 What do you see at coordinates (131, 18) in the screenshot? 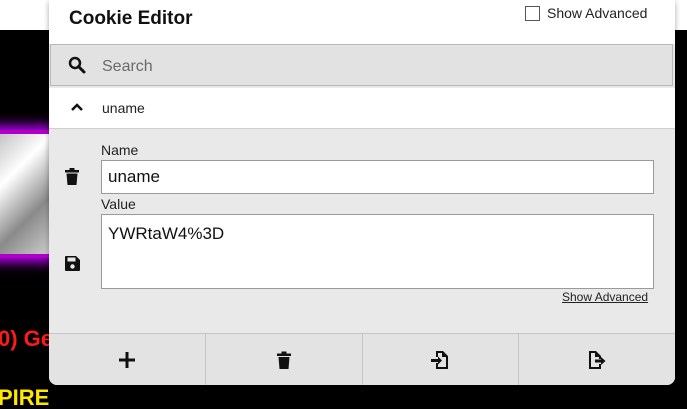
I see `popup-title: Cookie Editor` at bounding box center [131, 18].